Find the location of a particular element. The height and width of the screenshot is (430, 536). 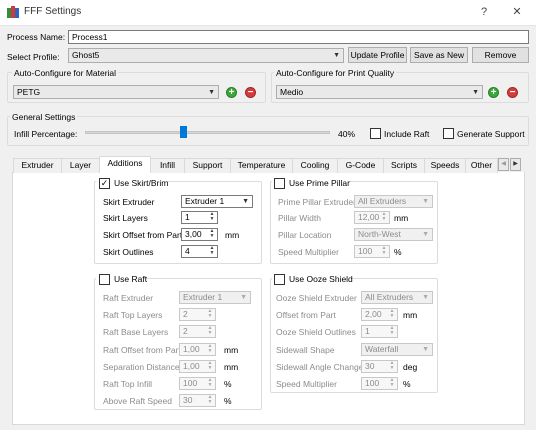

tab-scroll-right-icon: ▶ is located at coordinates (515, 164).